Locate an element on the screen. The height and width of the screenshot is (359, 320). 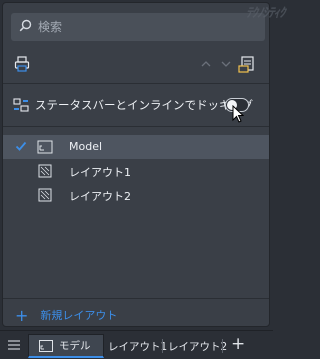
search-icon is located at coordinates (25, 27).